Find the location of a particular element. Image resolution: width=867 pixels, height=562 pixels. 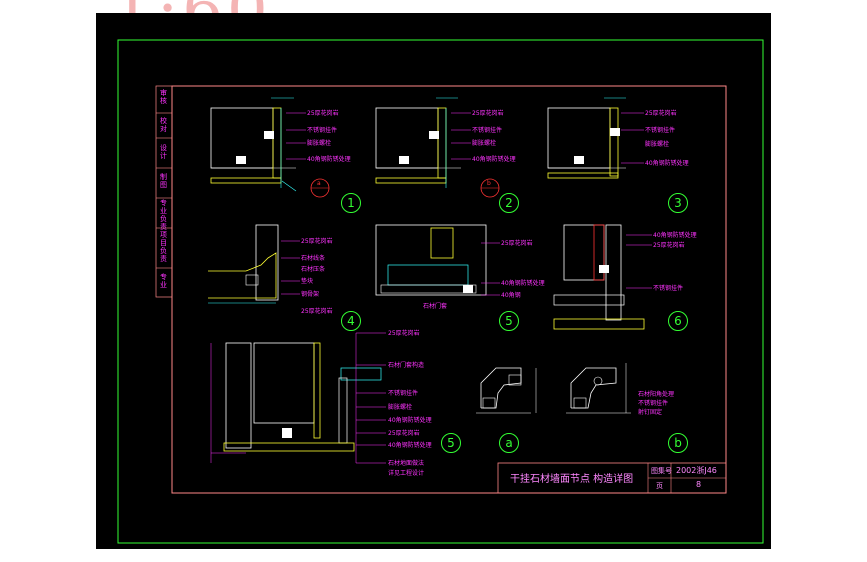

sidebar-label: 校对 is located at coordinates (163, 125).